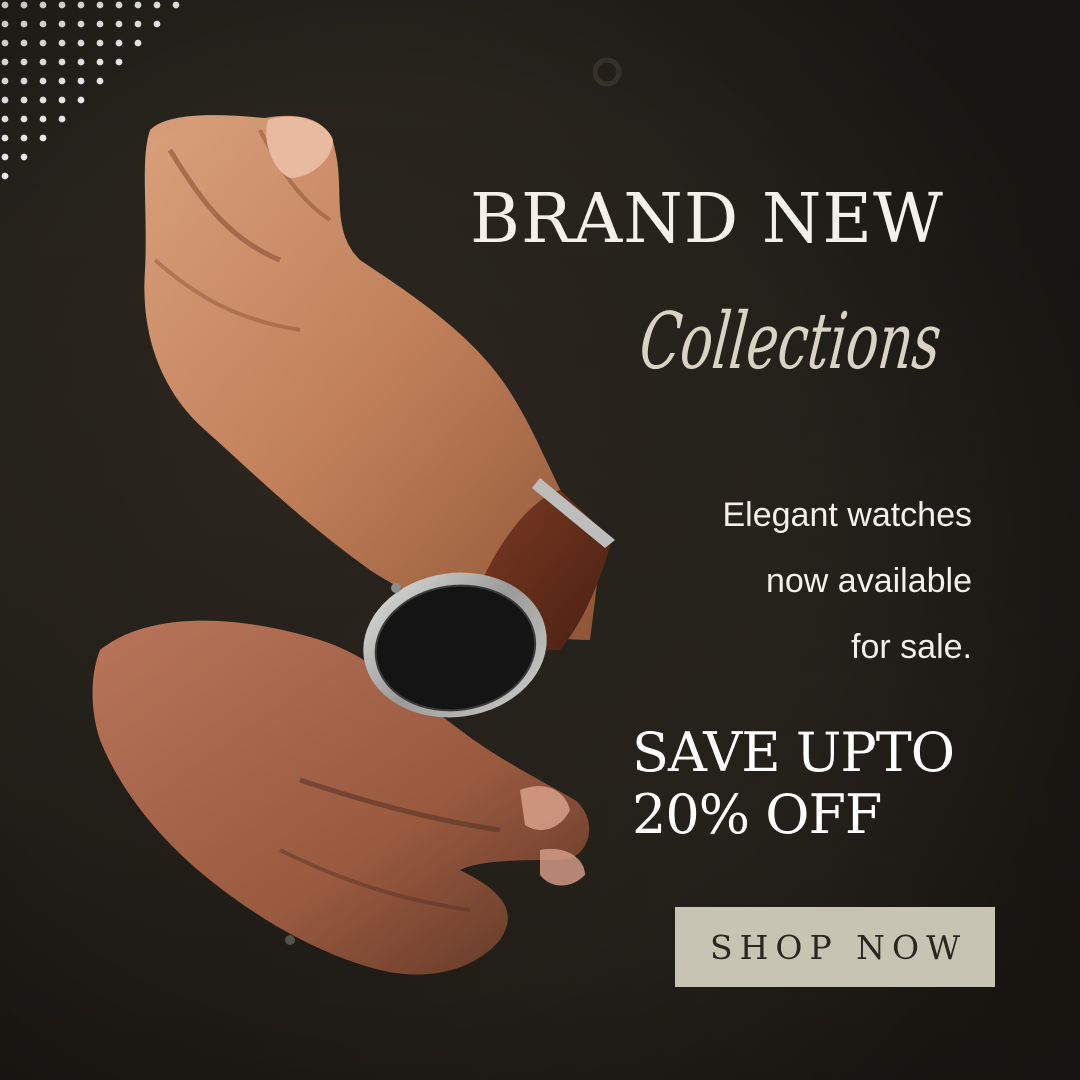 This screenshot has width=1080, height=1080. I want to click on discount-offer: SAVE UPTO 20% OFF, so click(842, 784).